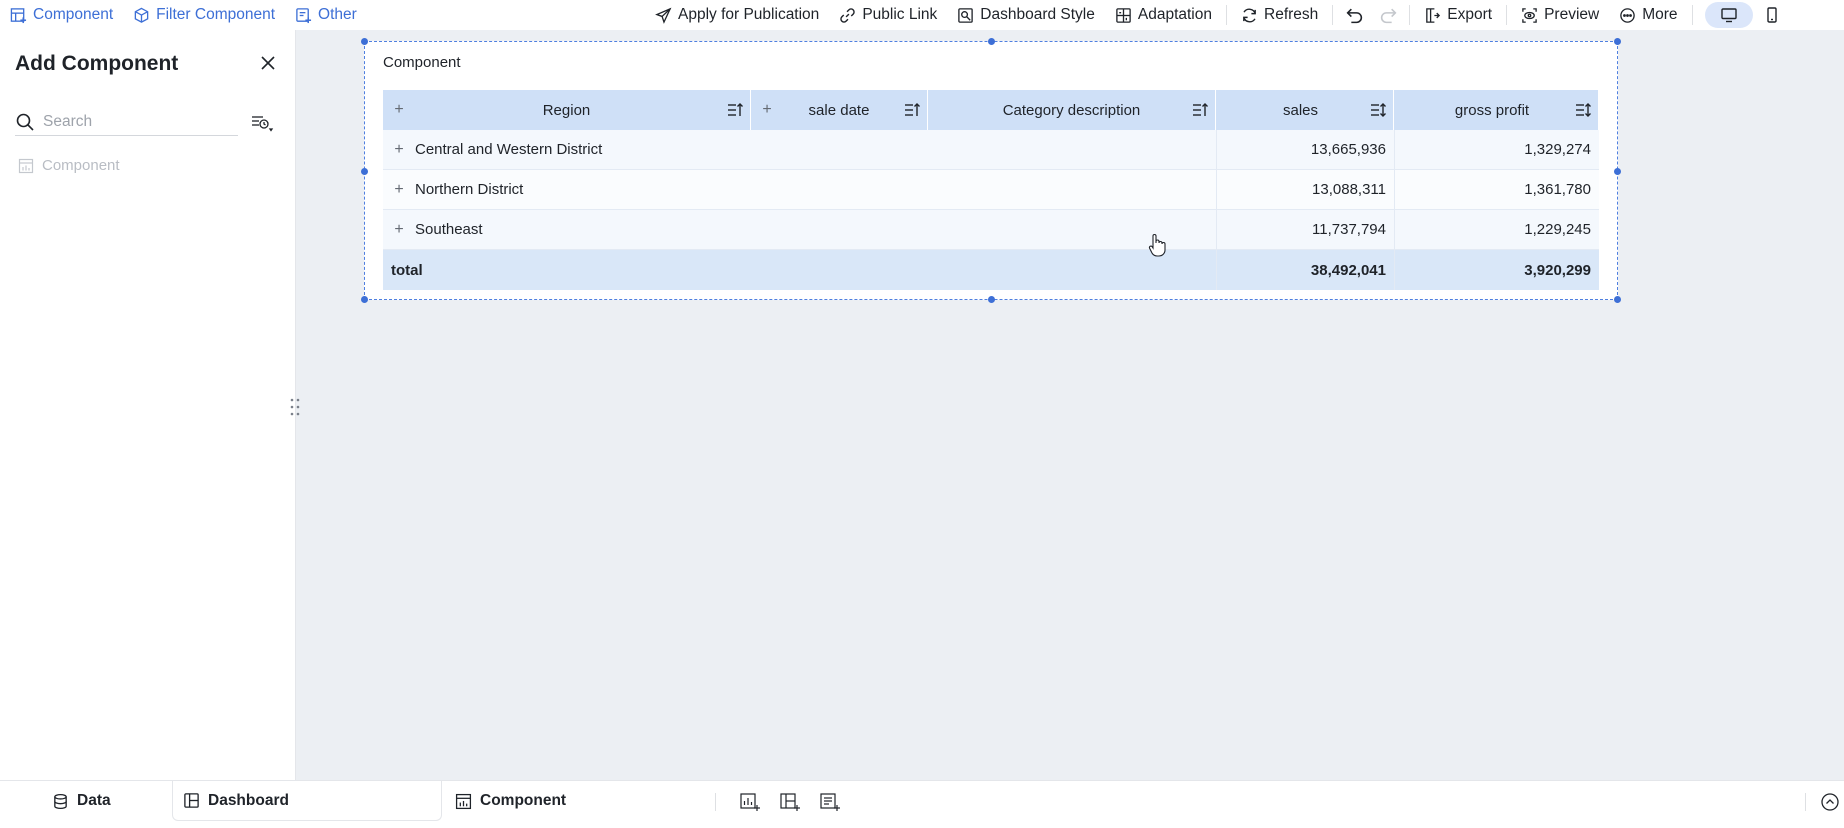 The image size is (1844, 828). What do you see at coordinates (1305, 270) in the screenshot?
I see `total-sales-cell: 38,492,041` at bounding box center [1305, 270].